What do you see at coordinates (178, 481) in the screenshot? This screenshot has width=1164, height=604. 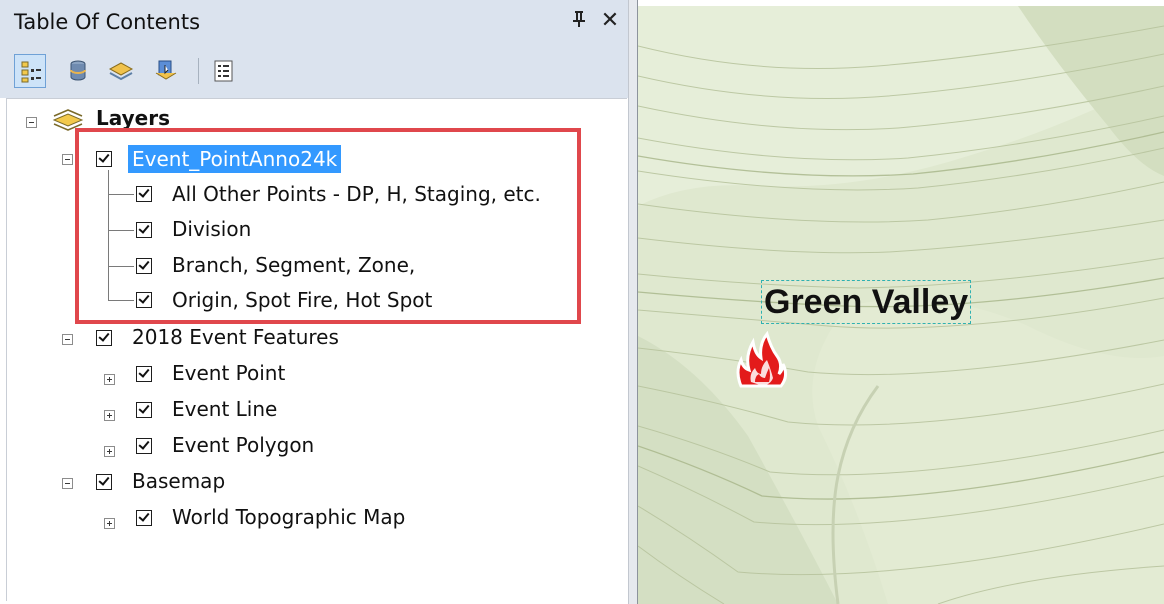 I see `layer-basemap: Basemap` at bounding box center [178, 481].